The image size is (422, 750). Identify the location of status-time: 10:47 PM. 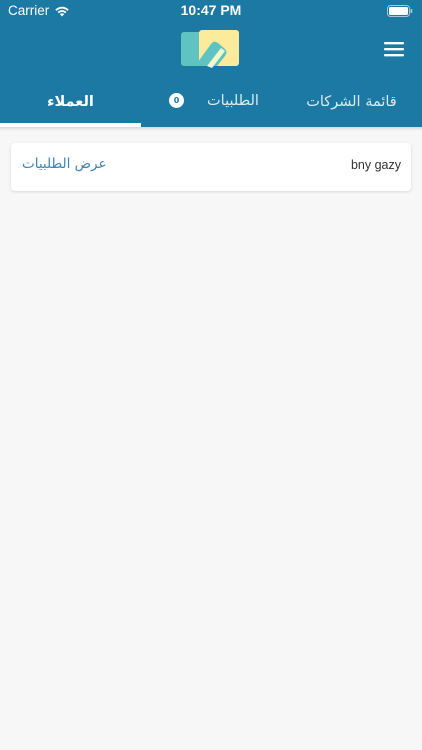
(211, 10).